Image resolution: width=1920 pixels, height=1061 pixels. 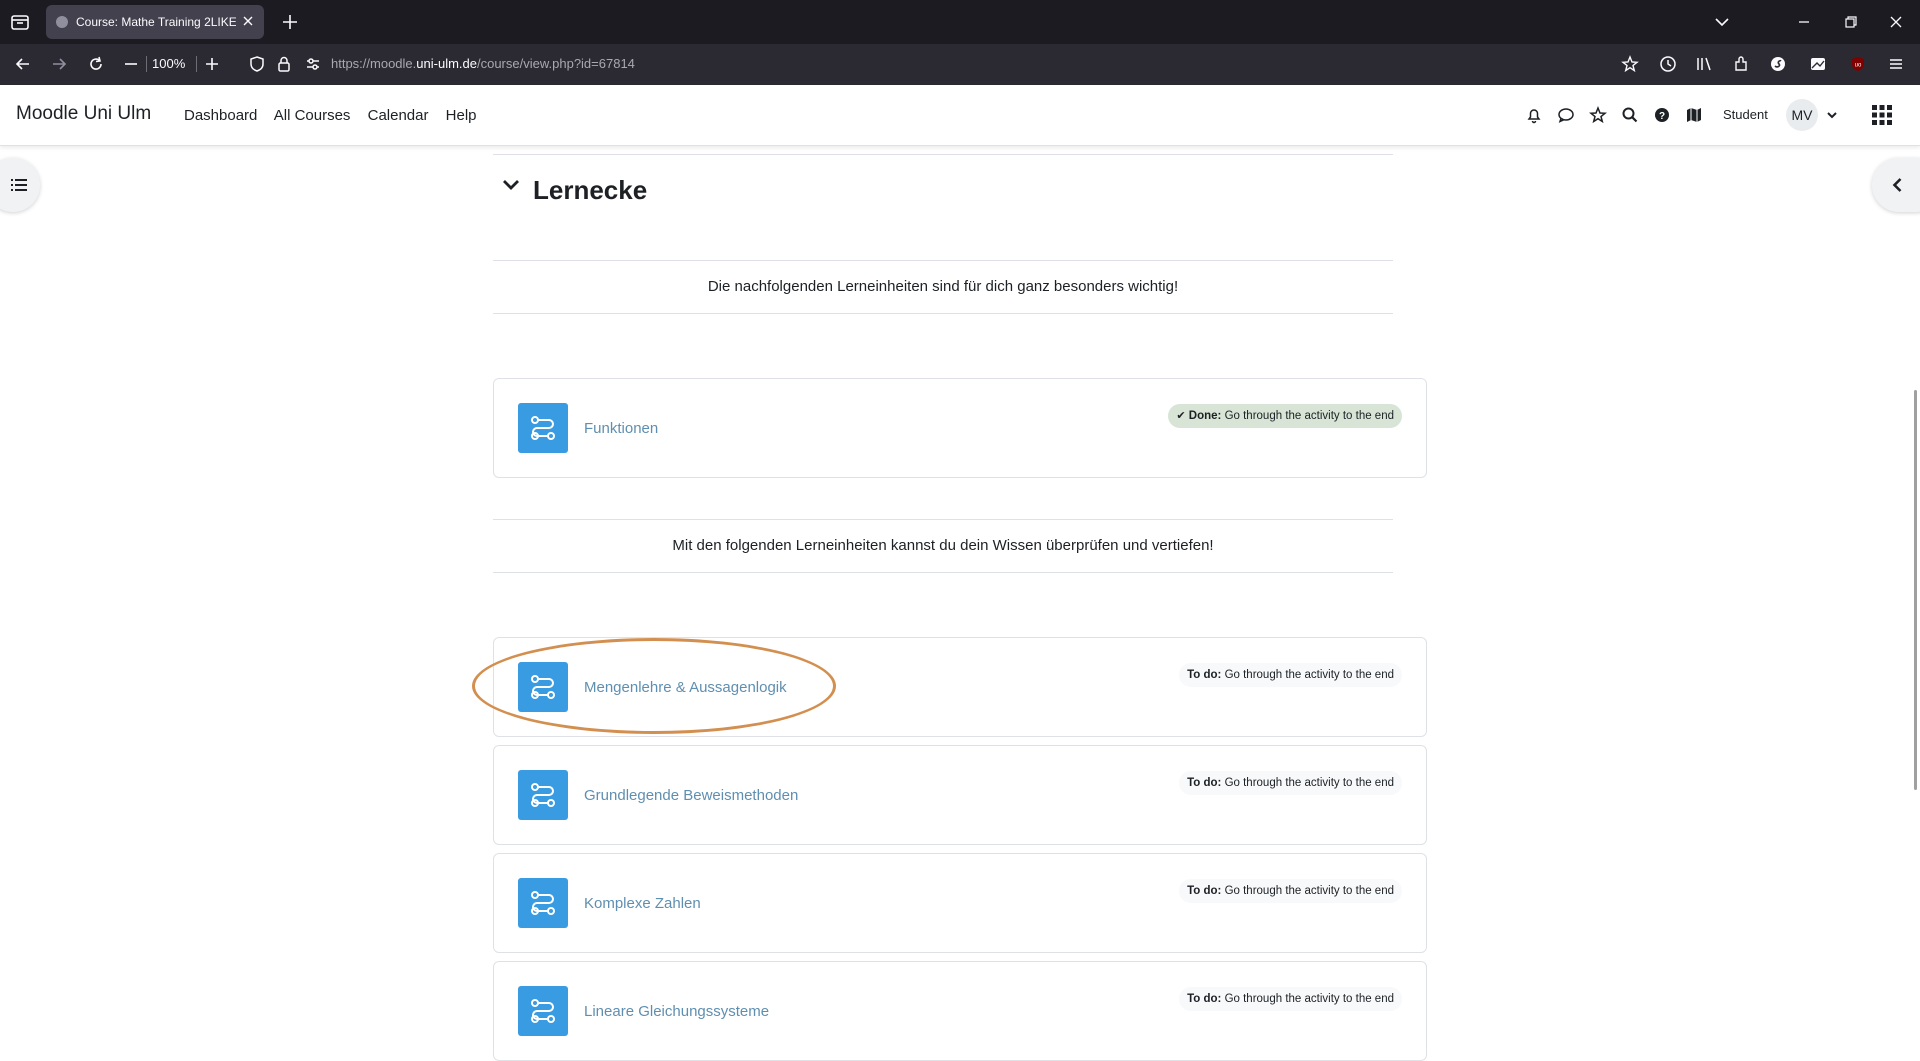 I want to click on extensions-icon, so click(x=1741, y=64).